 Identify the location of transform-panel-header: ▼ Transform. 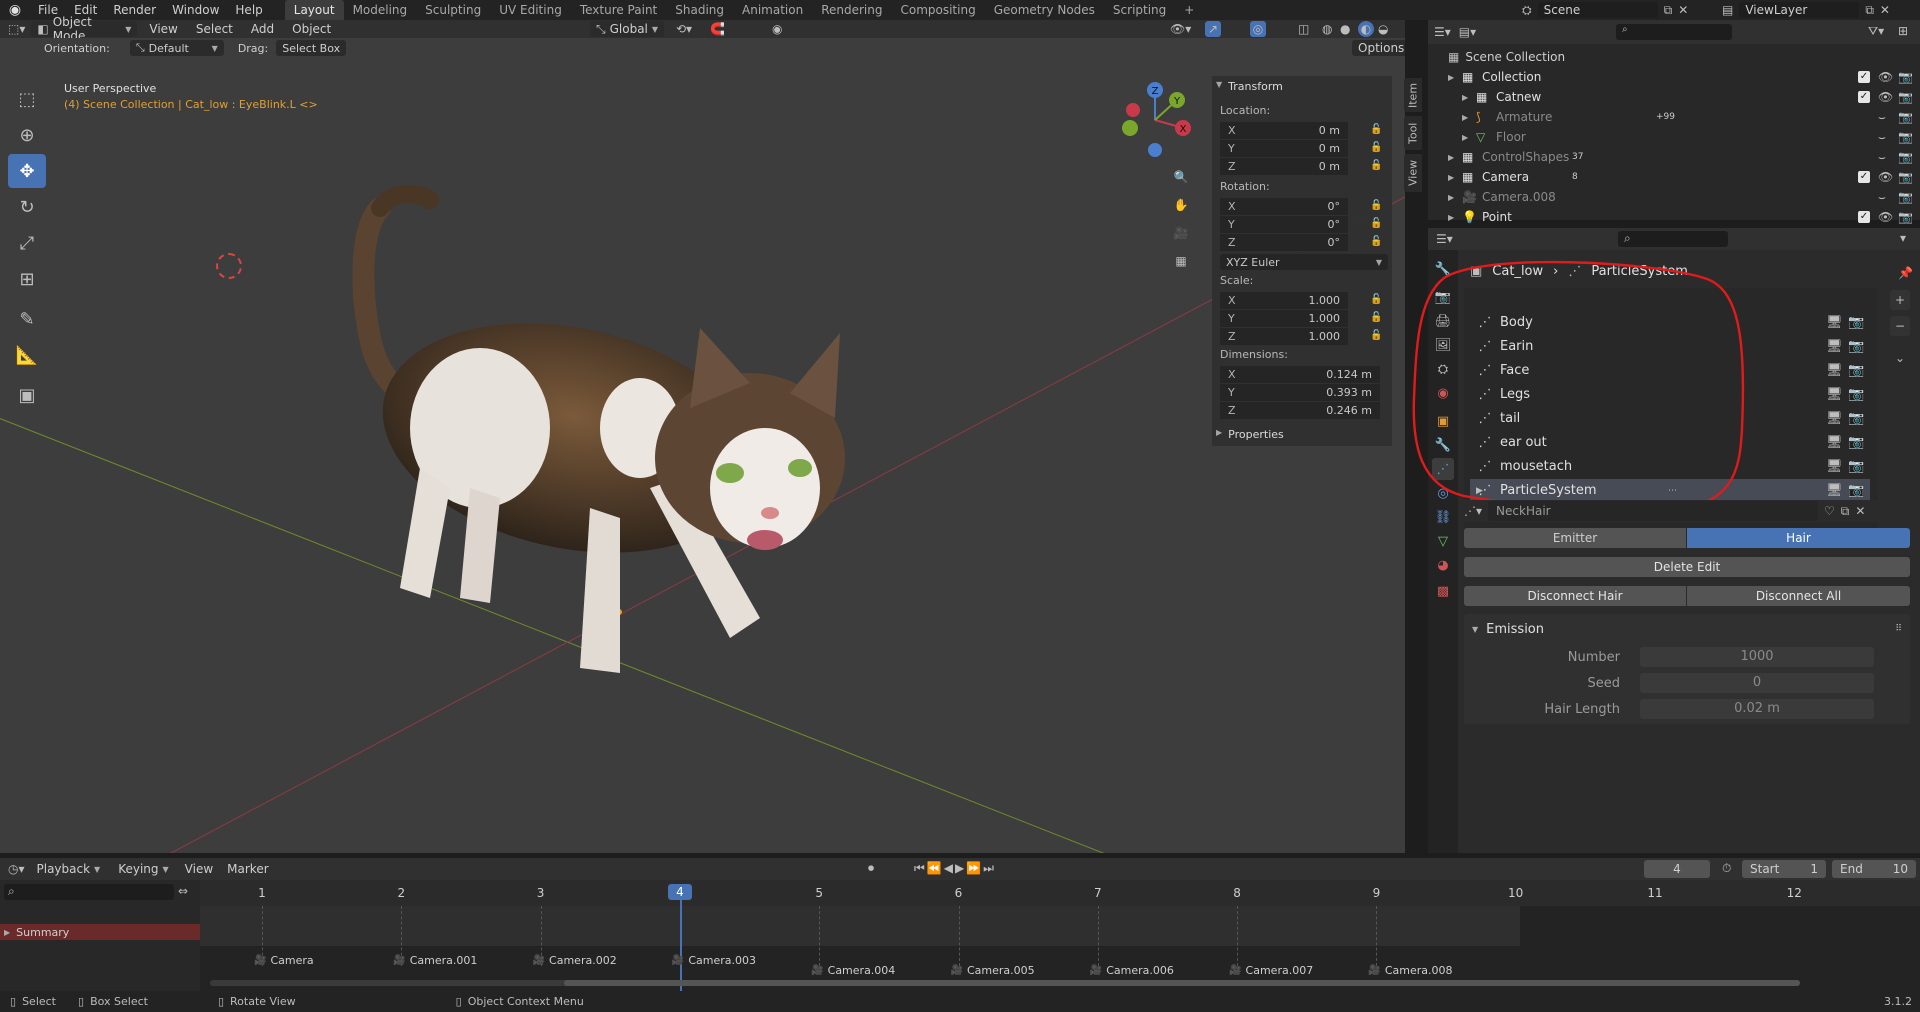
(1249, 86).